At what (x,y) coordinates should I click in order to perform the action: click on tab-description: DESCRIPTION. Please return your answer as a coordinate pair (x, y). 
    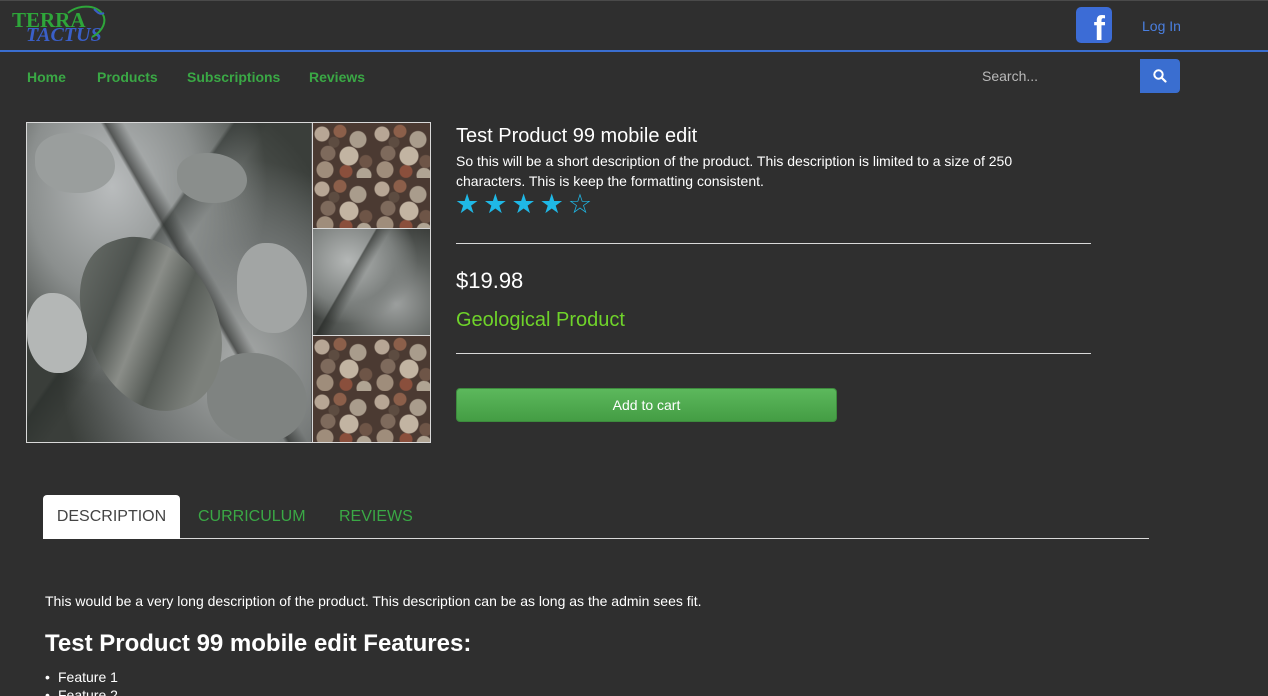
    Looking at the image, I should click on (111, 517).